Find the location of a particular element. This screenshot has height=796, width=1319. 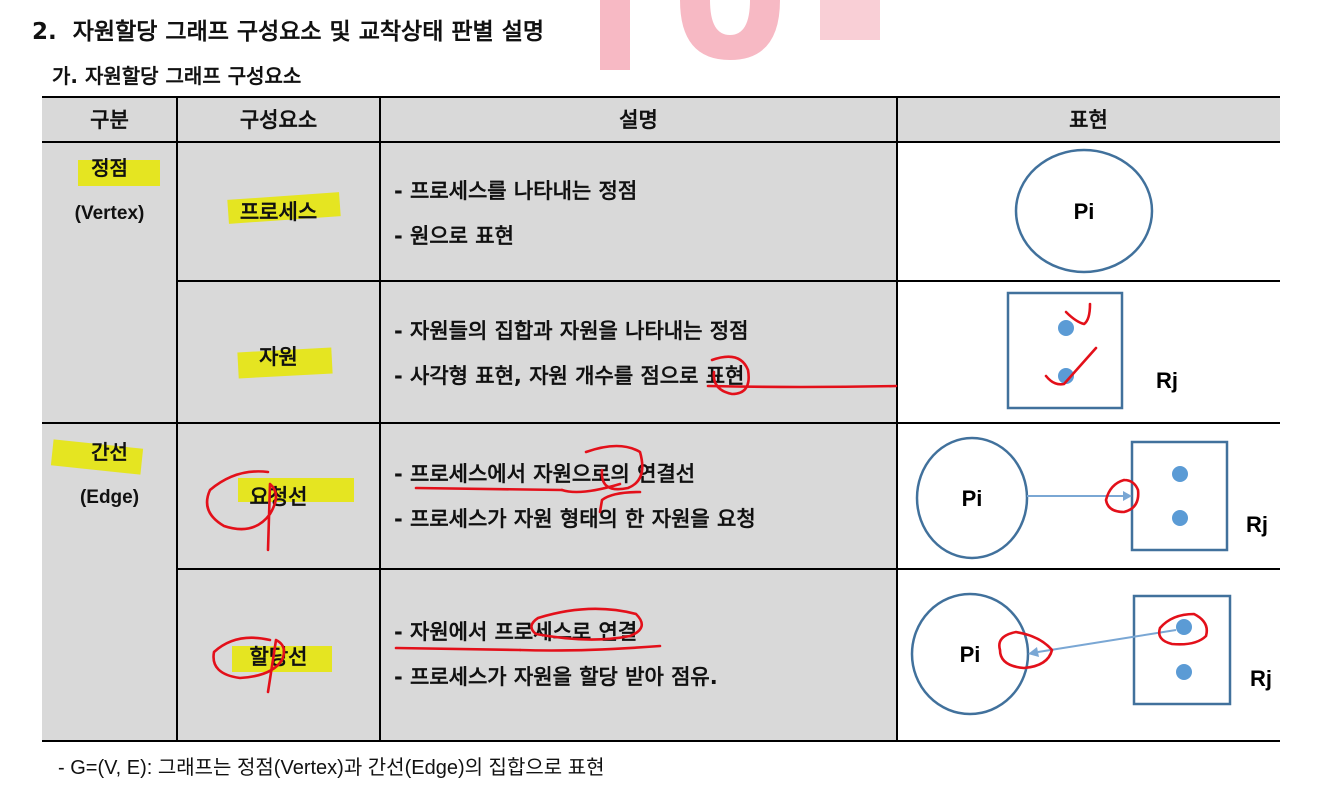

subsection-label: 가. is located at coordinates (65, 76).